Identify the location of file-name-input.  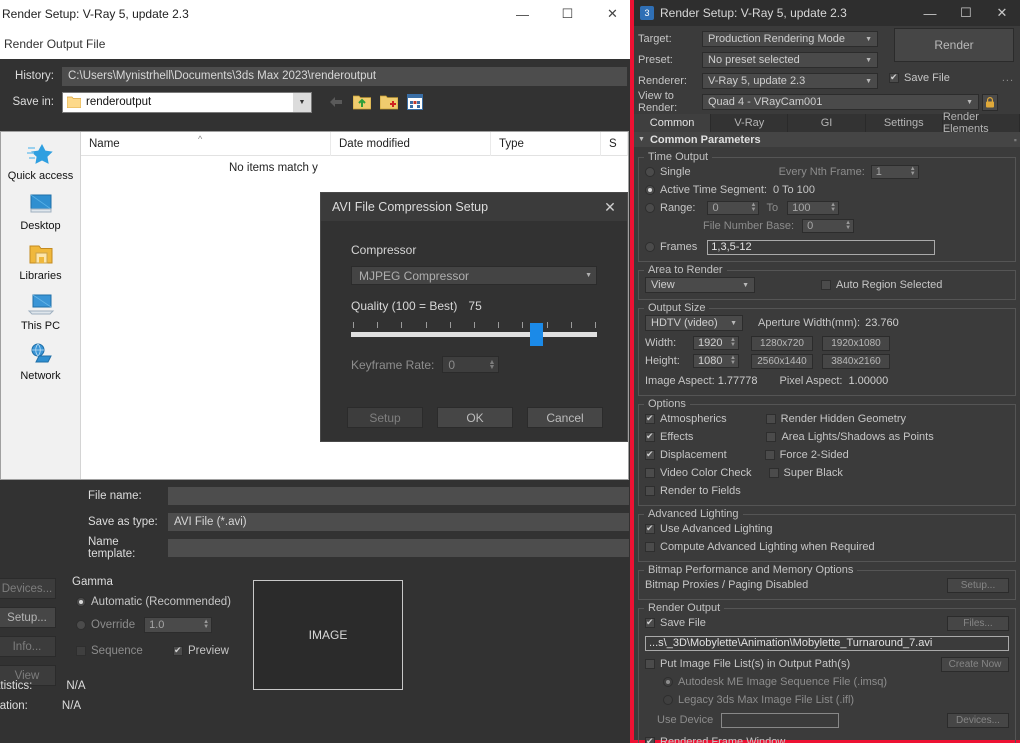
(398, 496).